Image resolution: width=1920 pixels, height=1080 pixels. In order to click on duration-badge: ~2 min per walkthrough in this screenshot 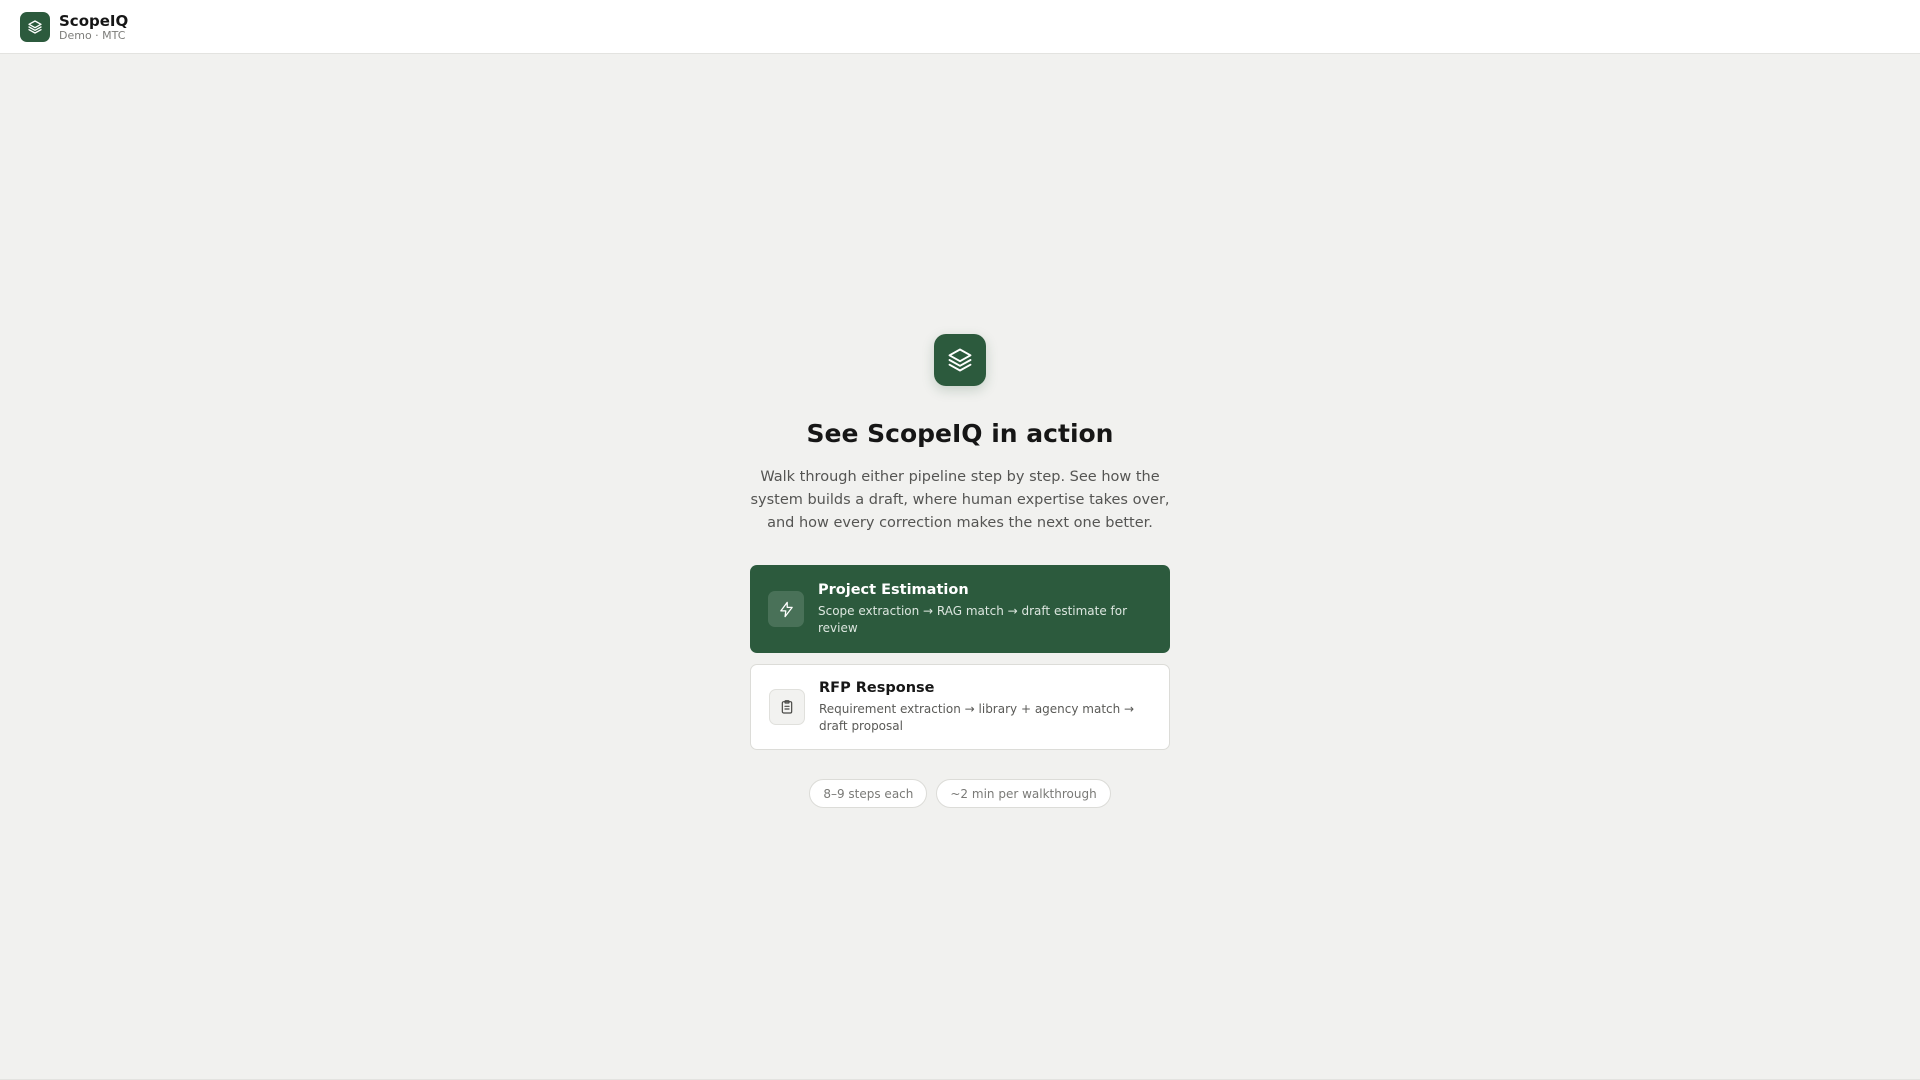, I will do `click(1023, 793)`.